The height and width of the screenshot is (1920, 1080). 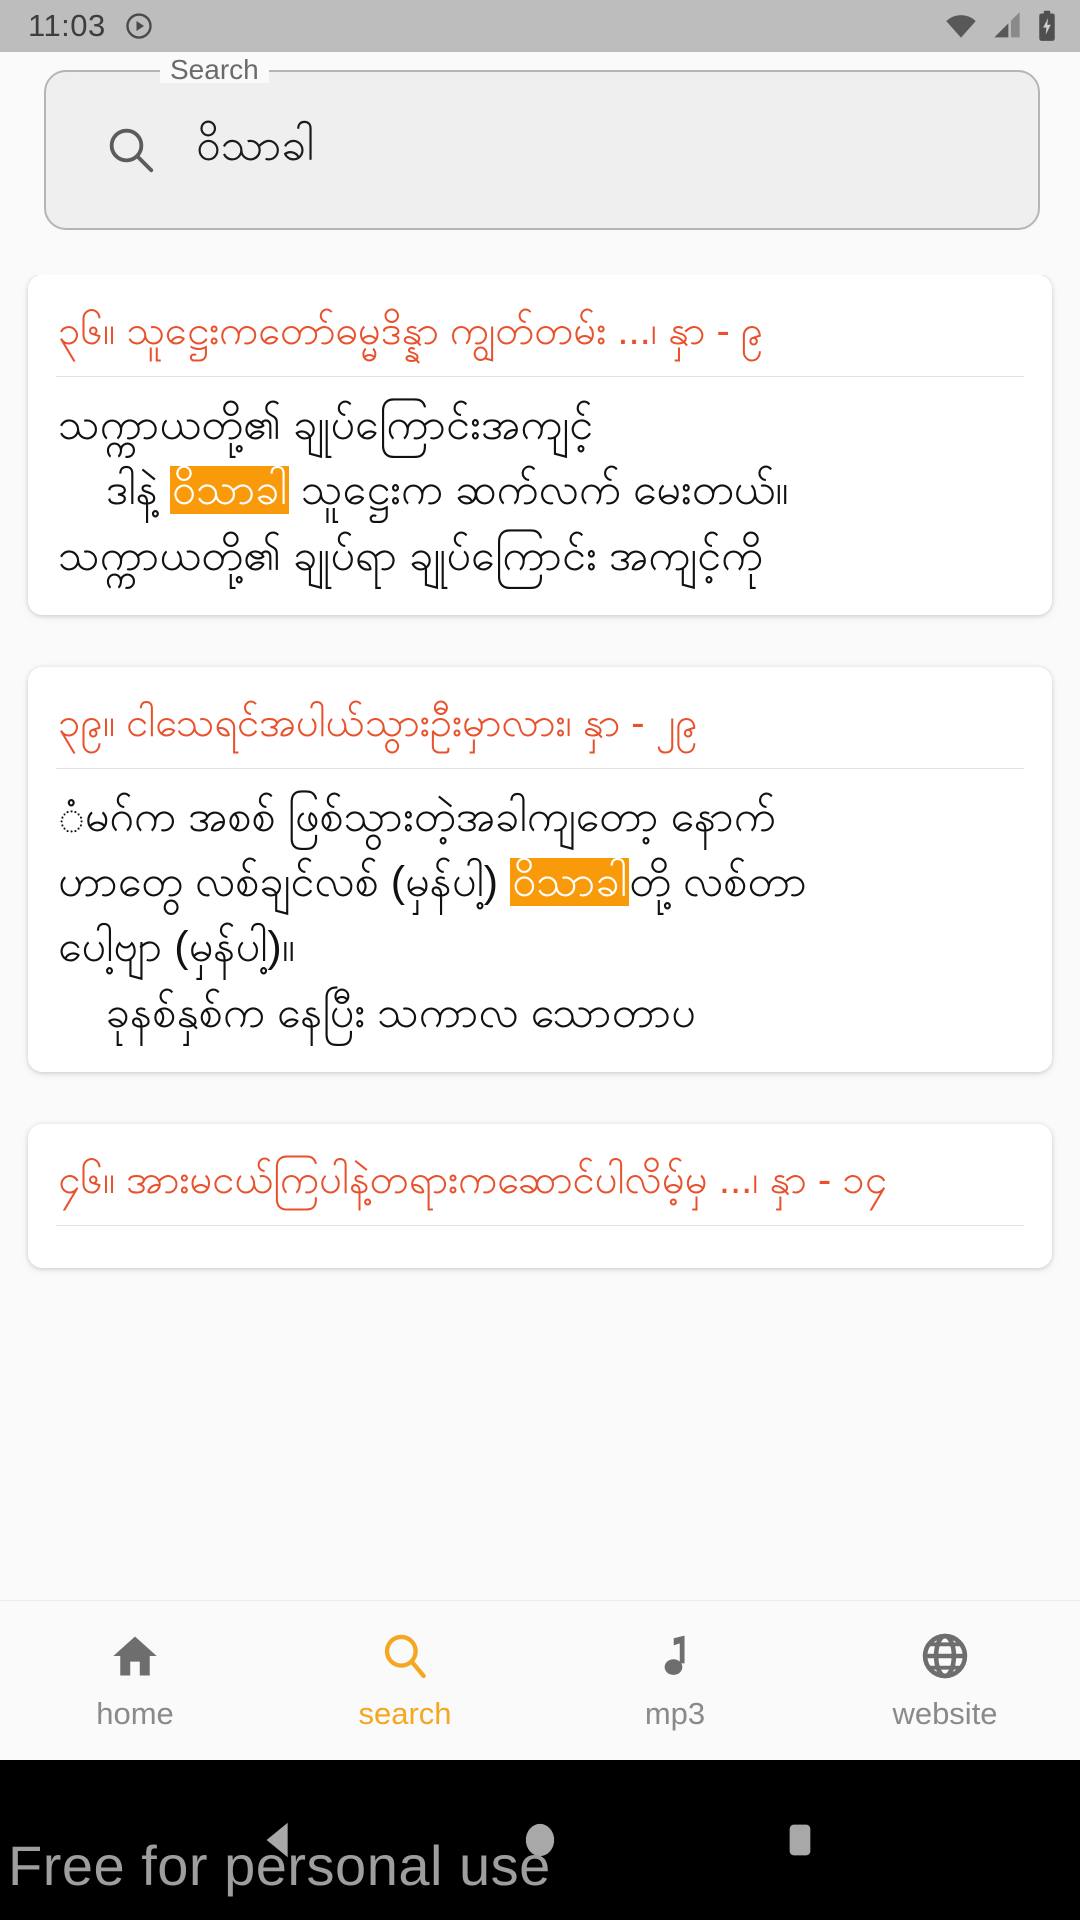 What do you see at coordinates (255, 150) in the screenshot?
I see `search-input: ဝိသာခါ` at bounding box center [255, 150].